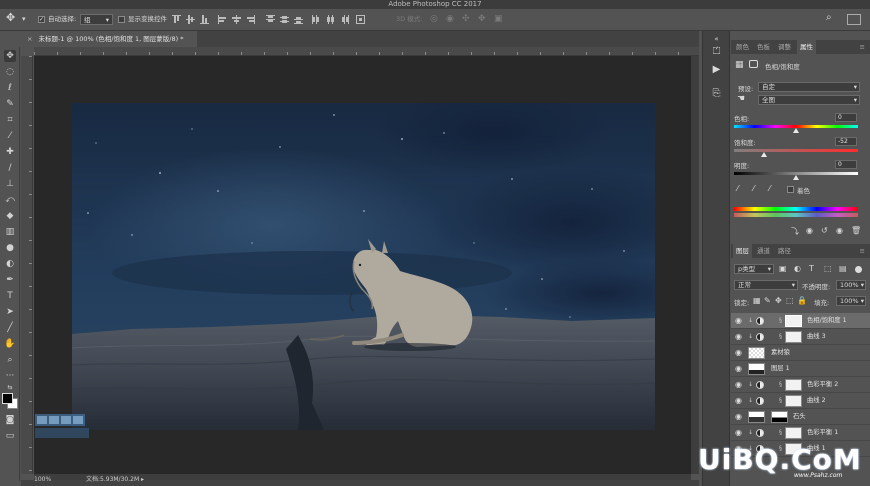  What do you see at coordinates (741, 99) in the screenshot?
I see `targeted-adjustment-hand-icon: ☚` at bounding box center [741, 99].